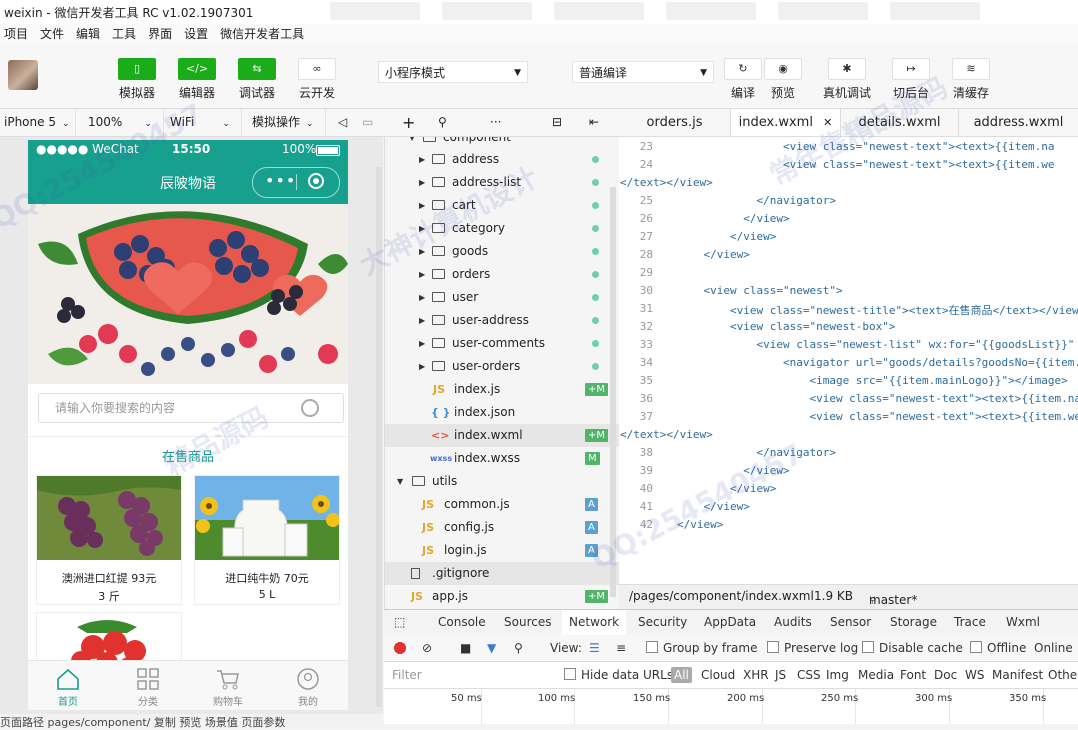 Image resolution: width=1078 pixels, height=730 pixels. What do you see at coordinates (280, 180) in the screenshot?
I see `more-dots-icon: •••` at bounding box center [280, 180].